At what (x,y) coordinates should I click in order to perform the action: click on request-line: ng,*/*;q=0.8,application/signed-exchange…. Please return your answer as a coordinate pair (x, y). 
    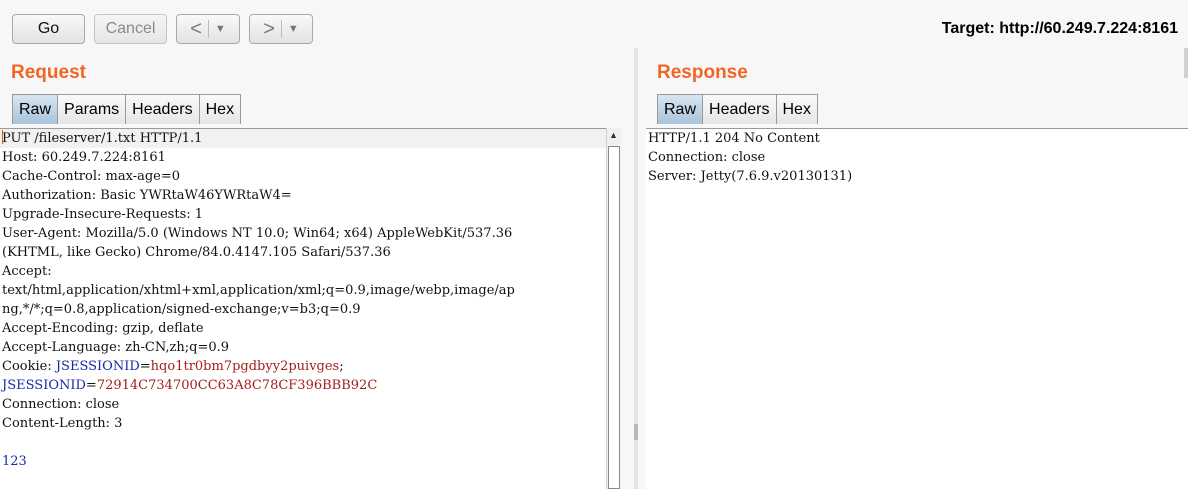
    Looking at the image, I should click on (303, 309).